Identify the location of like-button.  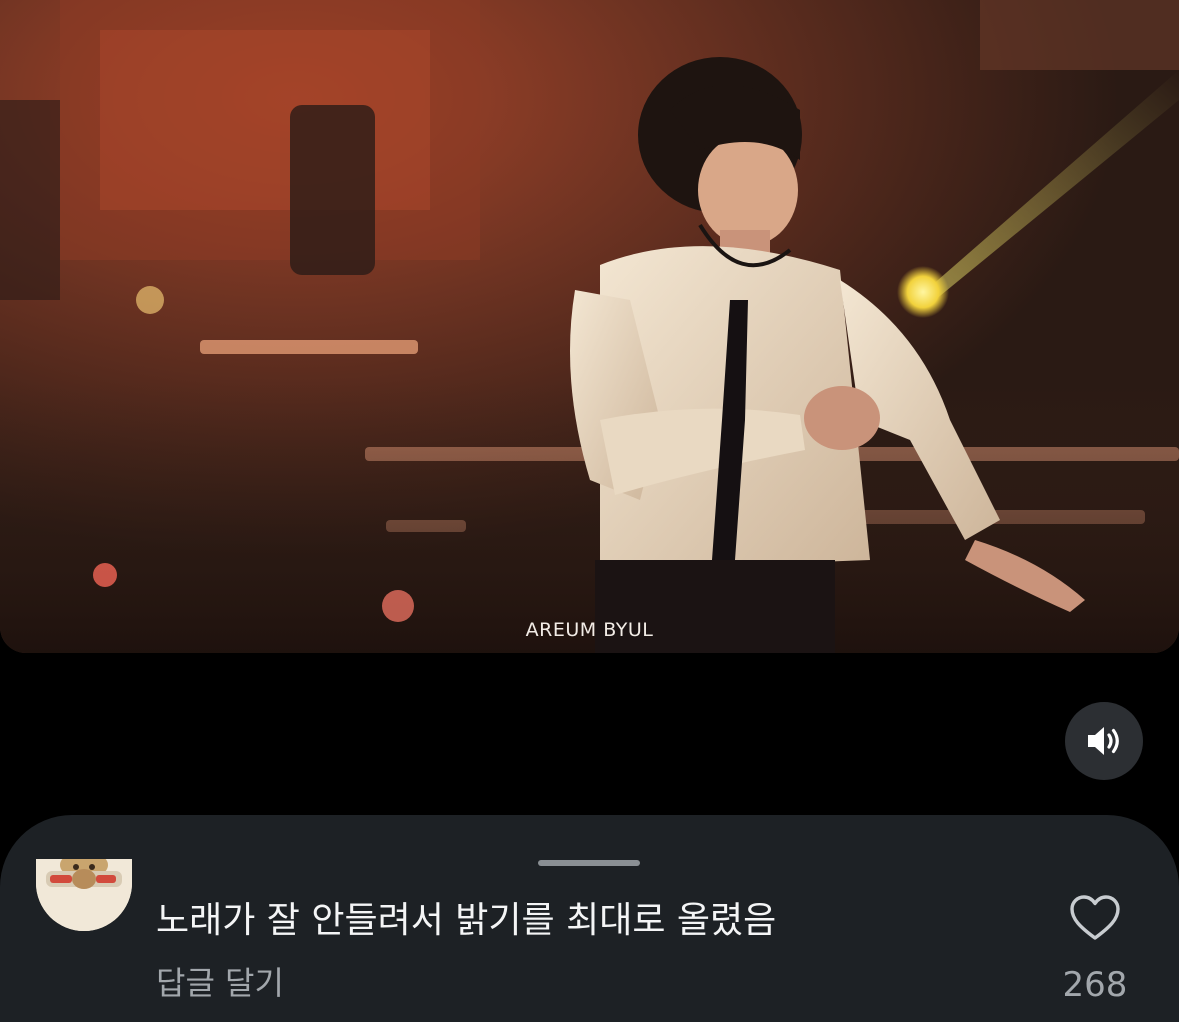
(1095, 918).